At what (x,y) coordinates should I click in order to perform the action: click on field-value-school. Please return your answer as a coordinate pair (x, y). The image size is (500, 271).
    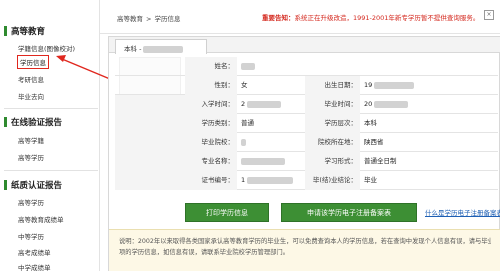
    Looking at the image, I should click on (271, 142).